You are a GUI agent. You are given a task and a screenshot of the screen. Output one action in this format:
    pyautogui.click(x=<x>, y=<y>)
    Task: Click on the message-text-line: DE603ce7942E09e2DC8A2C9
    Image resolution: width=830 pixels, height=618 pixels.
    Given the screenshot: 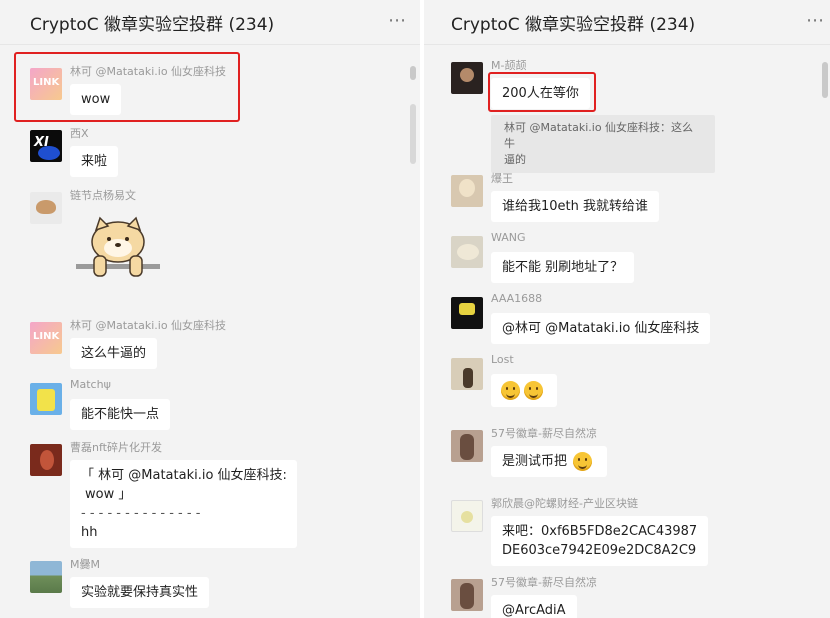 What is the action you would take?
    pyautogui.click(x=599, y=550)
    